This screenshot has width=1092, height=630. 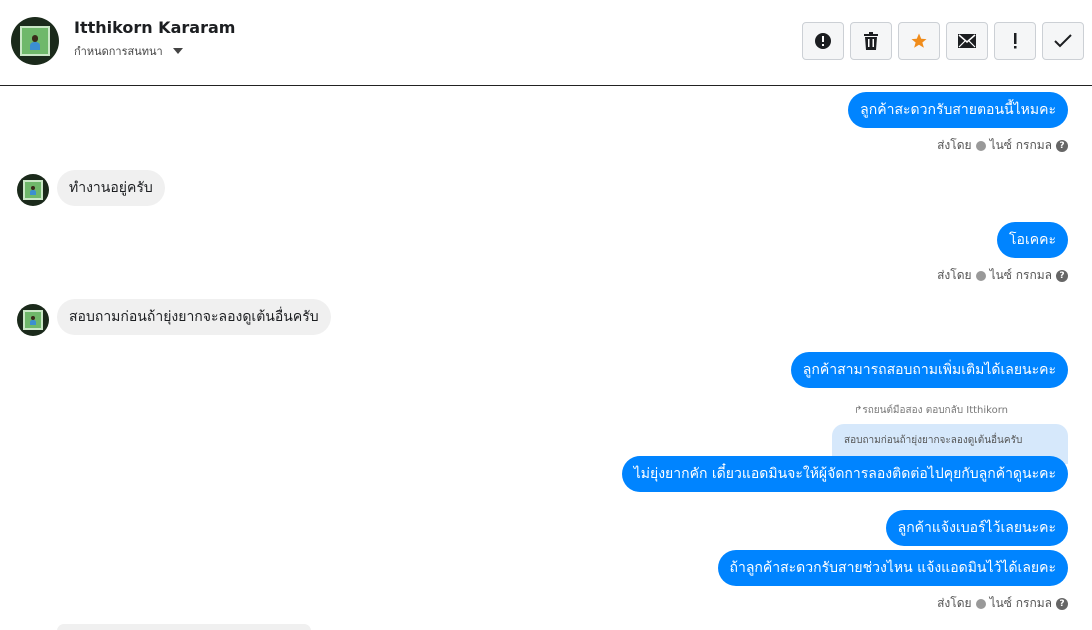 I want to click on email-button, so click(x=967, y=41).